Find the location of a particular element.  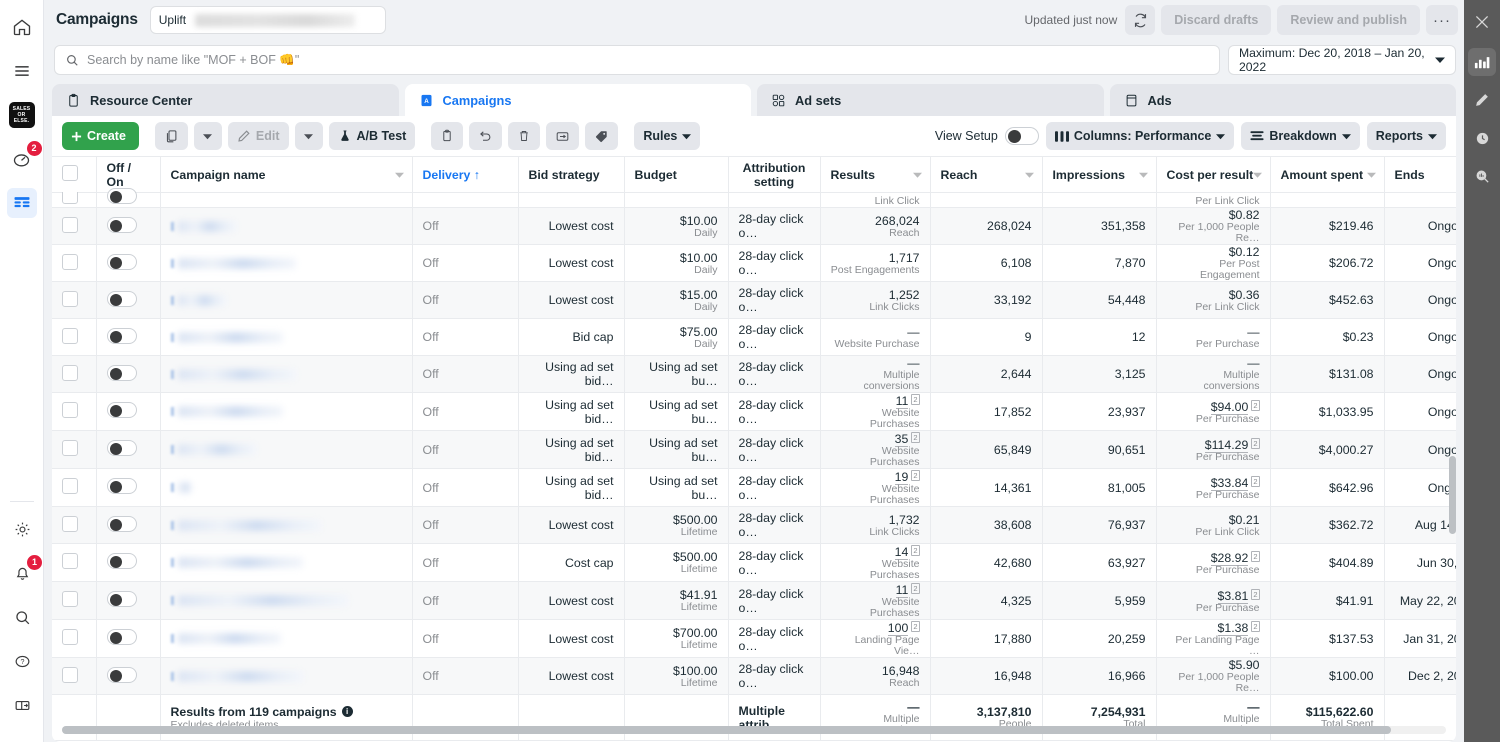

header-impressions: Impressions is located at coordinates (1099, 174).